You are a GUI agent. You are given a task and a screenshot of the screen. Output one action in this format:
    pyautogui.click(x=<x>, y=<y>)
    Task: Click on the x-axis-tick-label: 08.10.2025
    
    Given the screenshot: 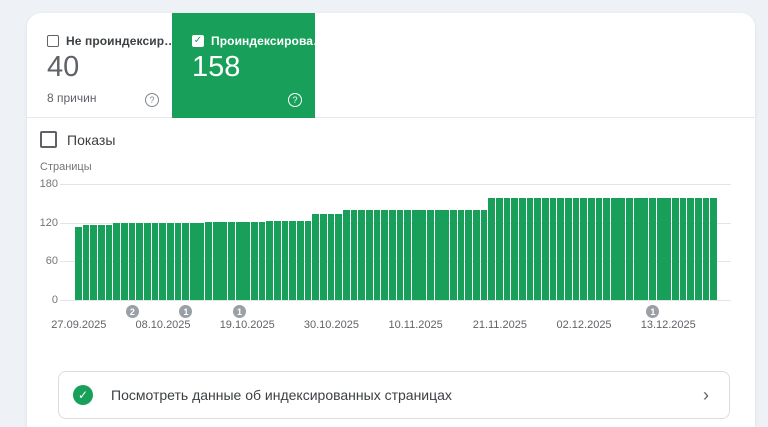 What is the action you would take?
    pyautogui.click(x=163, y=325)
    